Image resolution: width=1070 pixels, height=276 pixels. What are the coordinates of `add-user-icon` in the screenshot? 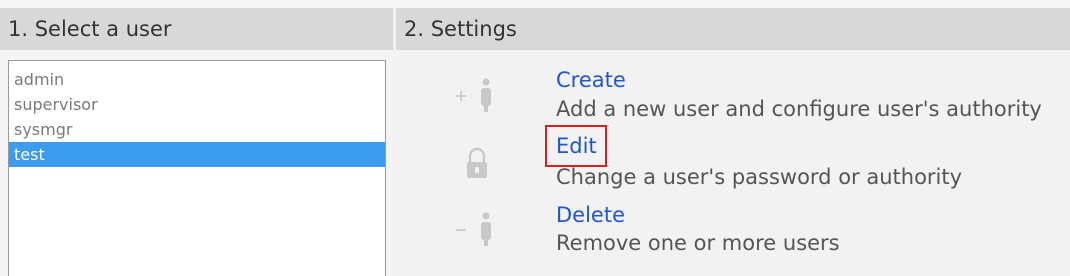 It's located at (476, 94).